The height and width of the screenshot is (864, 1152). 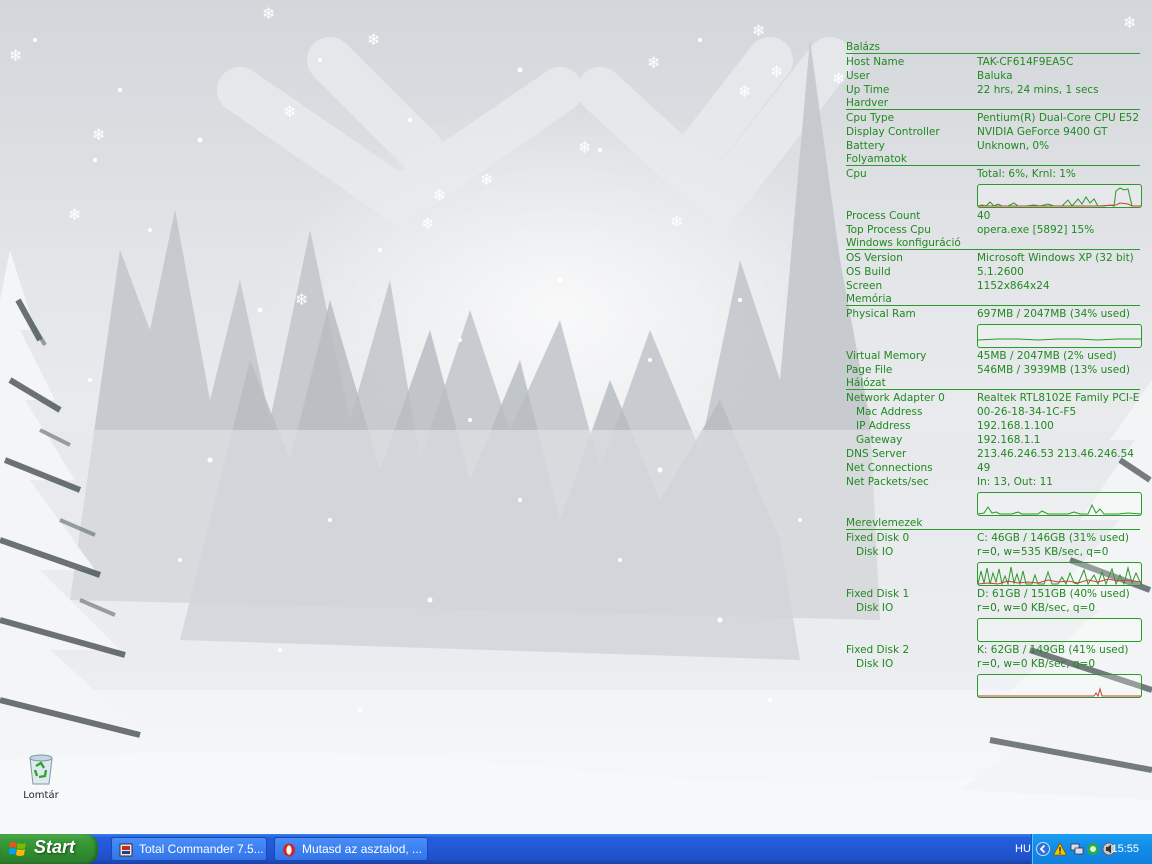 I want to click on info-row-cpu-type: Cpu Type Pentium(R) Dual-Core CPU E52, so click(x=994, y=118).